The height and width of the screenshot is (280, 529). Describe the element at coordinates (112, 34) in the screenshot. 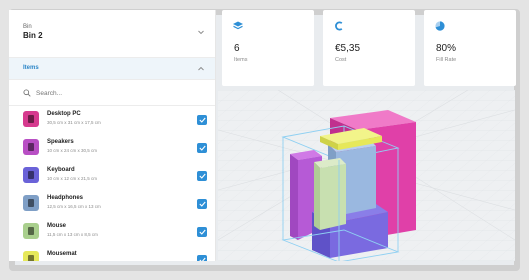

I see `bin-dropdown: Bin Bin 2` at that location.